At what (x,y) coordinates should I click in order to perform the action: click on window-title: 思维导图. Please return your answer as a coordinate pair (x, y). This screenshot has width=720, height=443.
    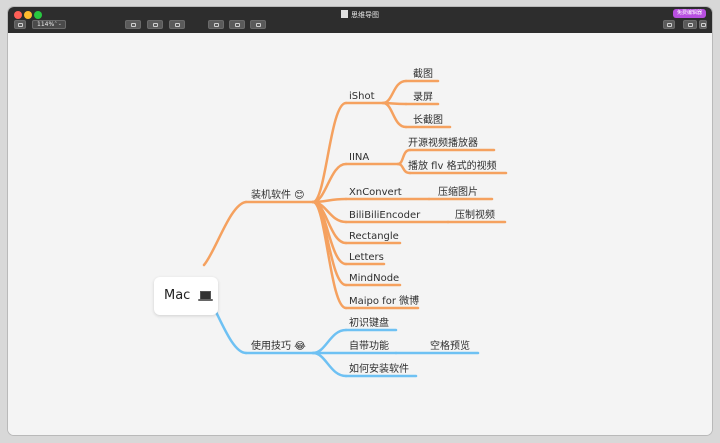
    Looking at the image, I should click on (360, 15).